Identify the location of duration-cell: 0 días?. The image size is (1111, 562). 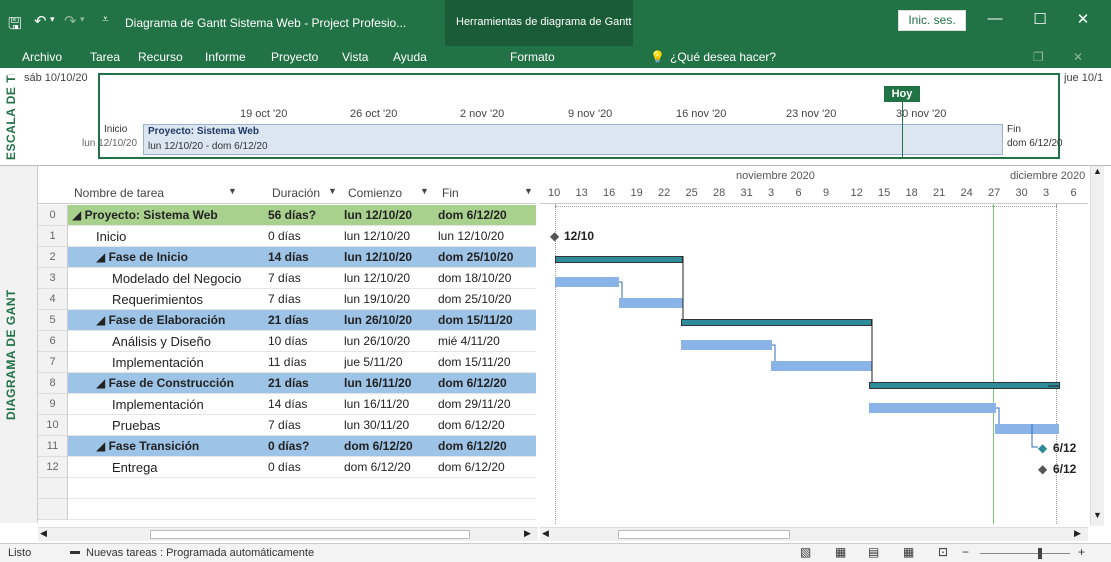
(303, 446).